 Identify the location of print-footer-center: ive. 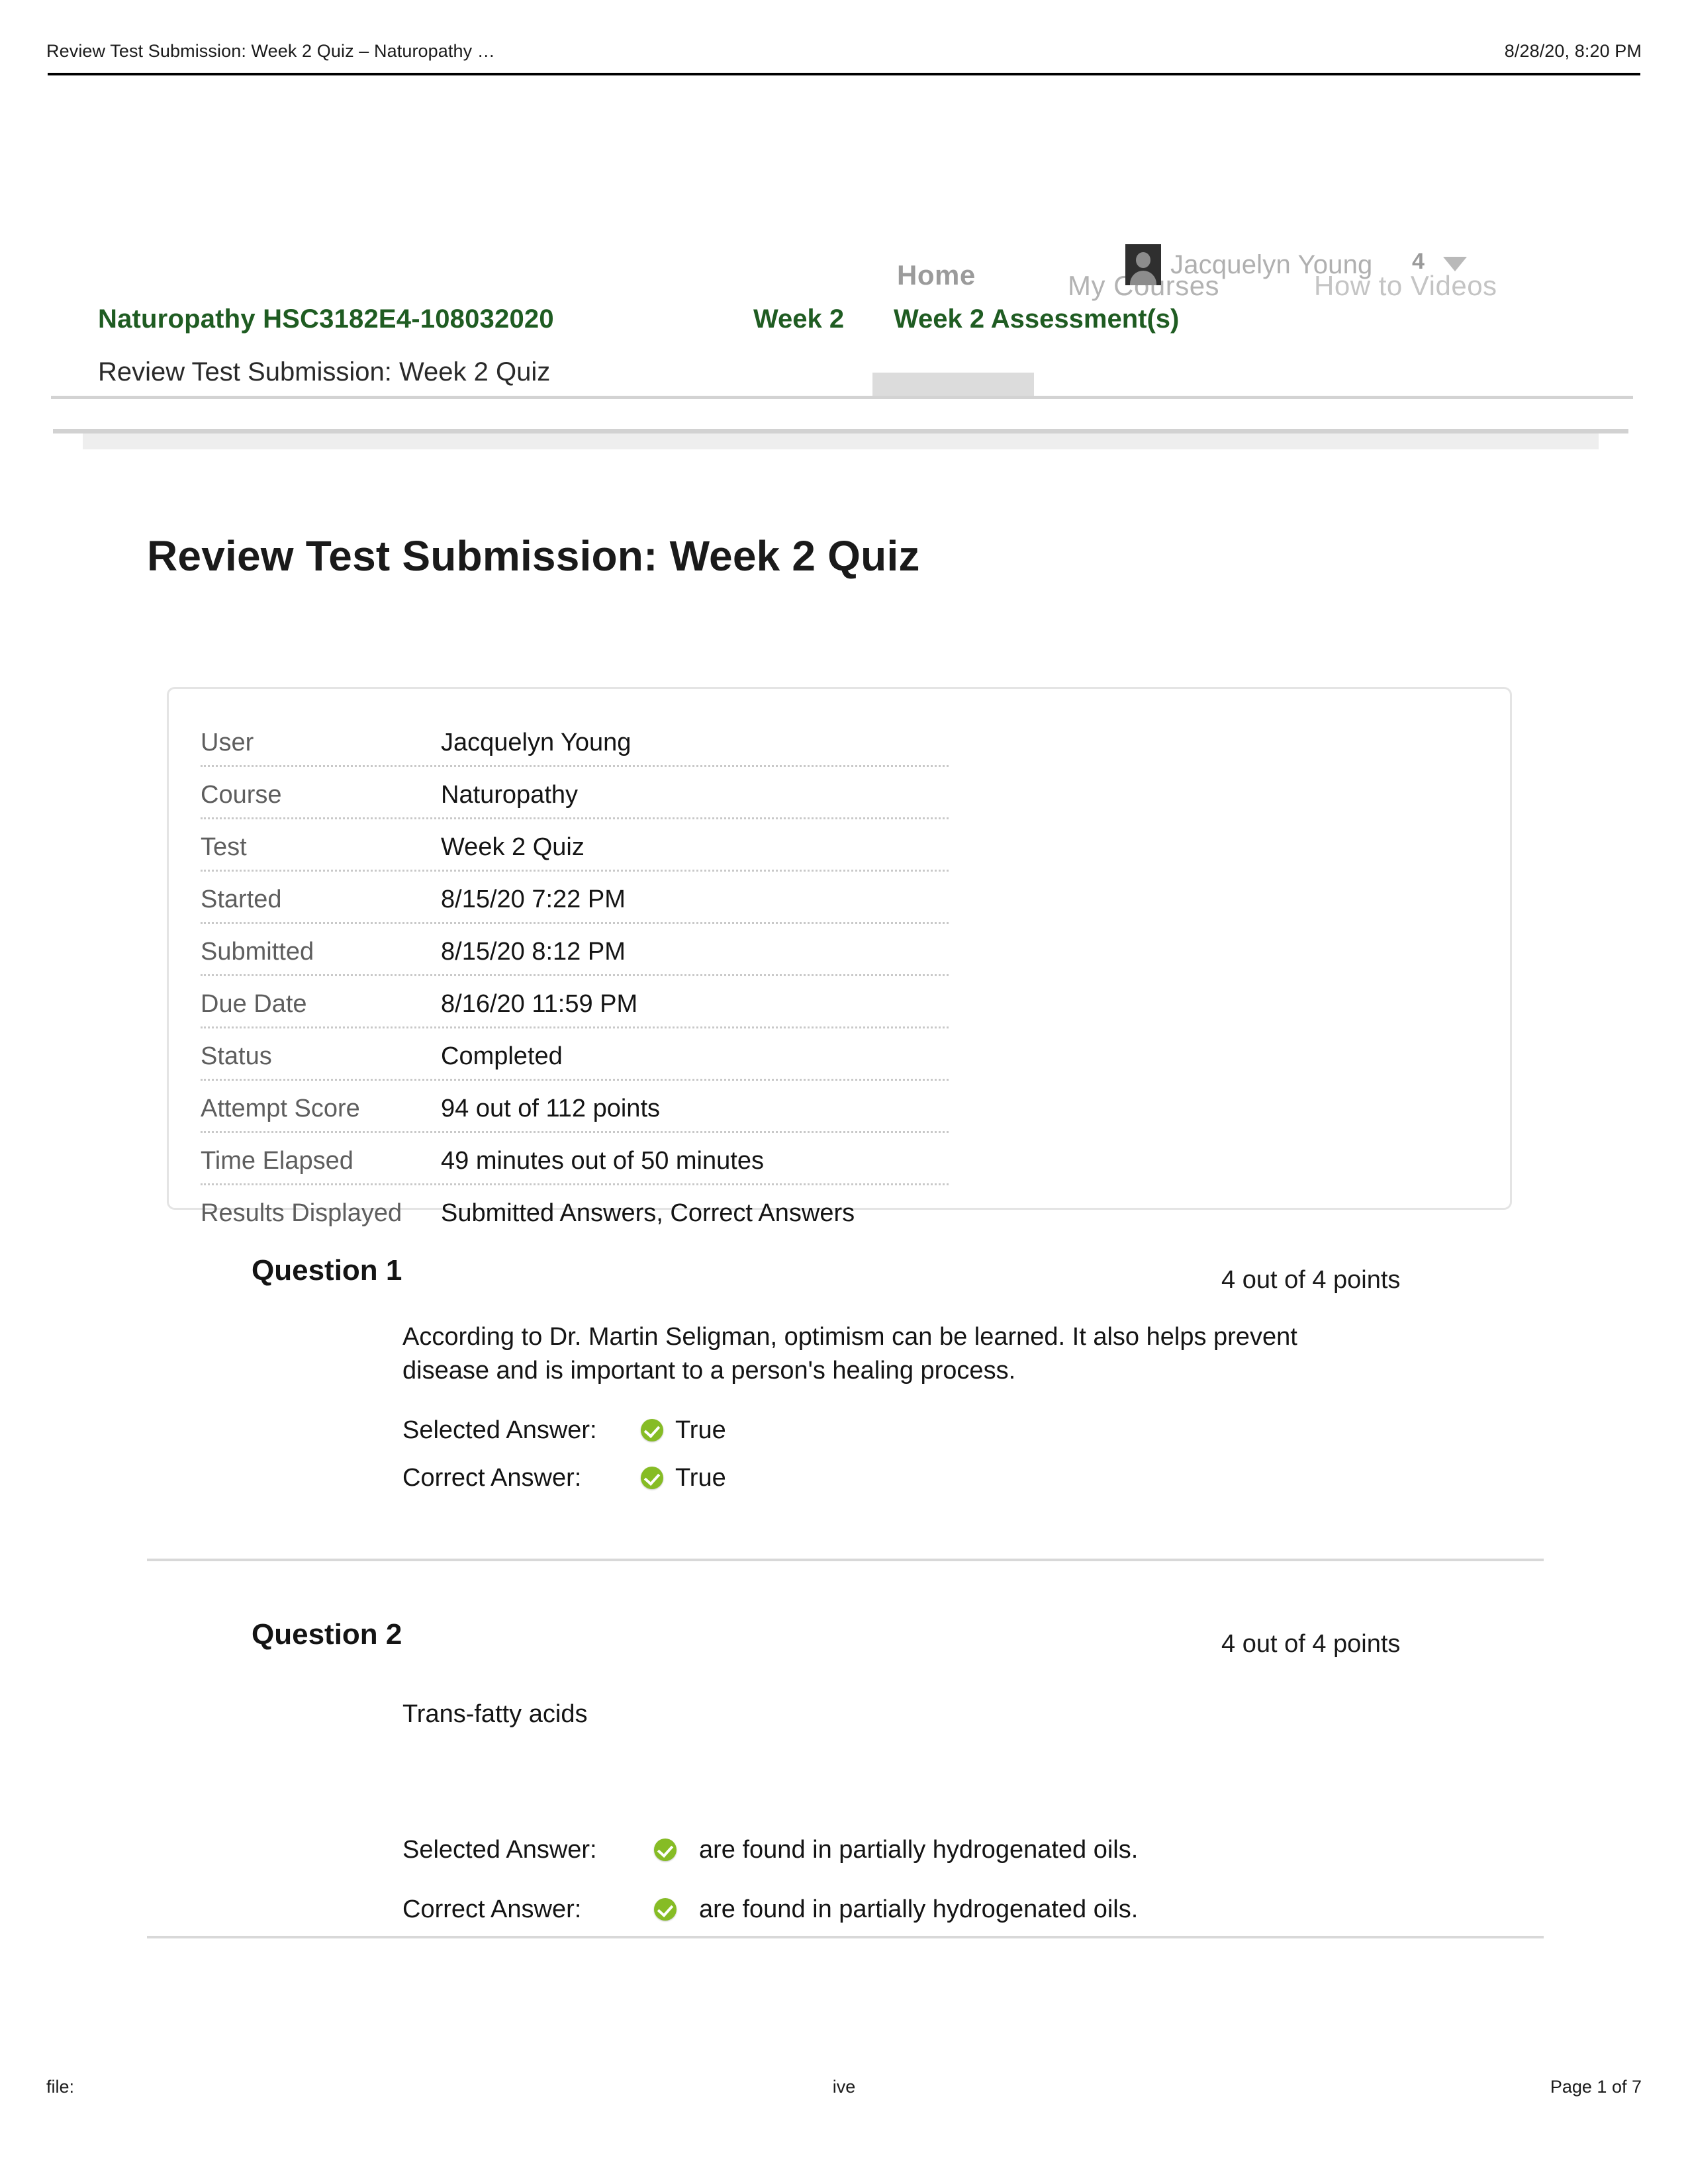
(844, 2087).